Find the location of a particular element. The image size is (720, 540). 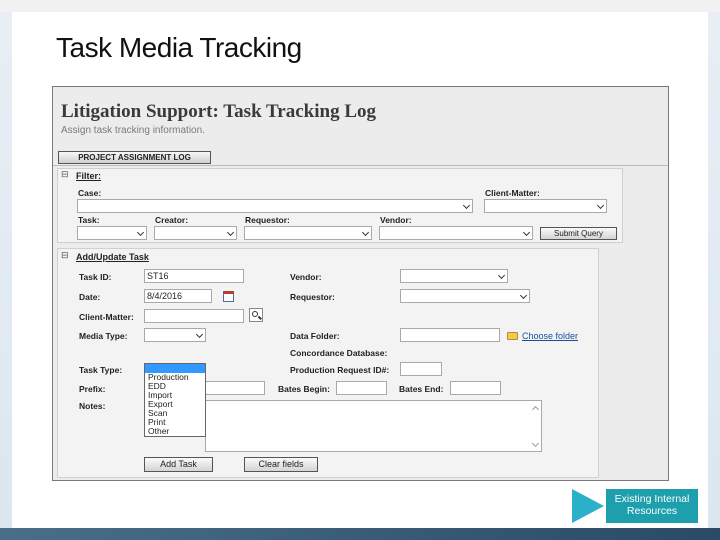

production-request-input is located at coordinates (421, 369).